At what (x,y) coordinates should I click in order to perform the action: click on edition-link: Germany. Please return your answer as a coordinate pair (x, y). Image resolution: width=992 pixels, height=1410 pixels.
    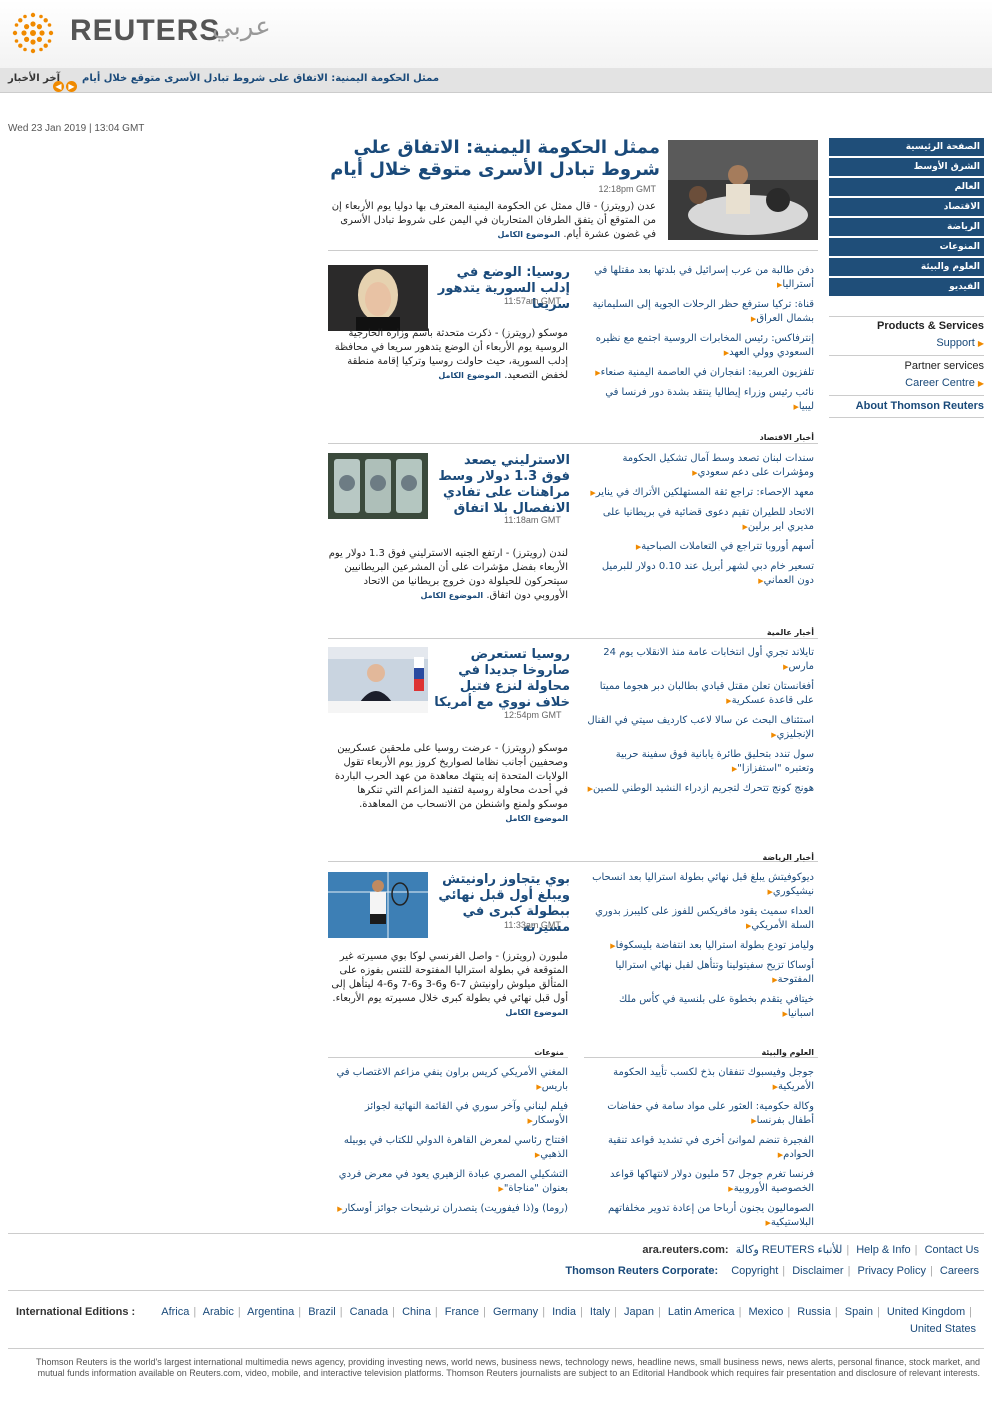
    Looking at the image, I should click on (515, 1312).